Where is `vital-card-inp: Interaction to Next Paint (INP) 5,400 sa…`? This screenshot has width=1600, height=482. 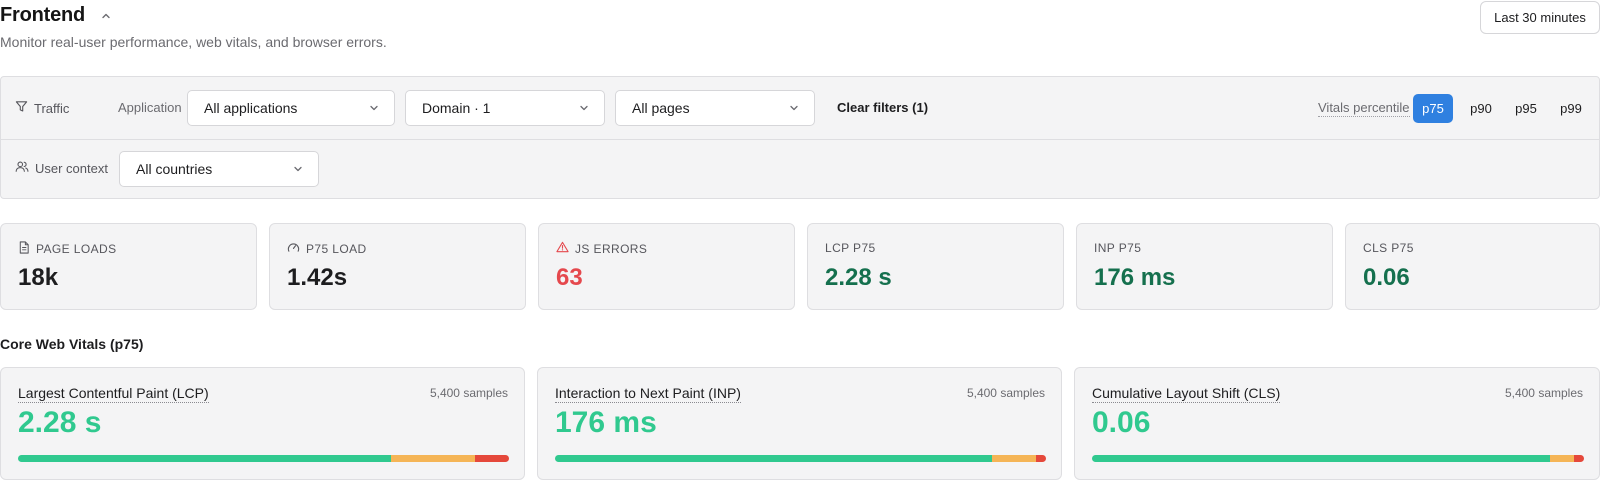 vital-card-inp: Interaction to Next Paint (INP) 5,400 sa… is located at coordinates (799, 423).